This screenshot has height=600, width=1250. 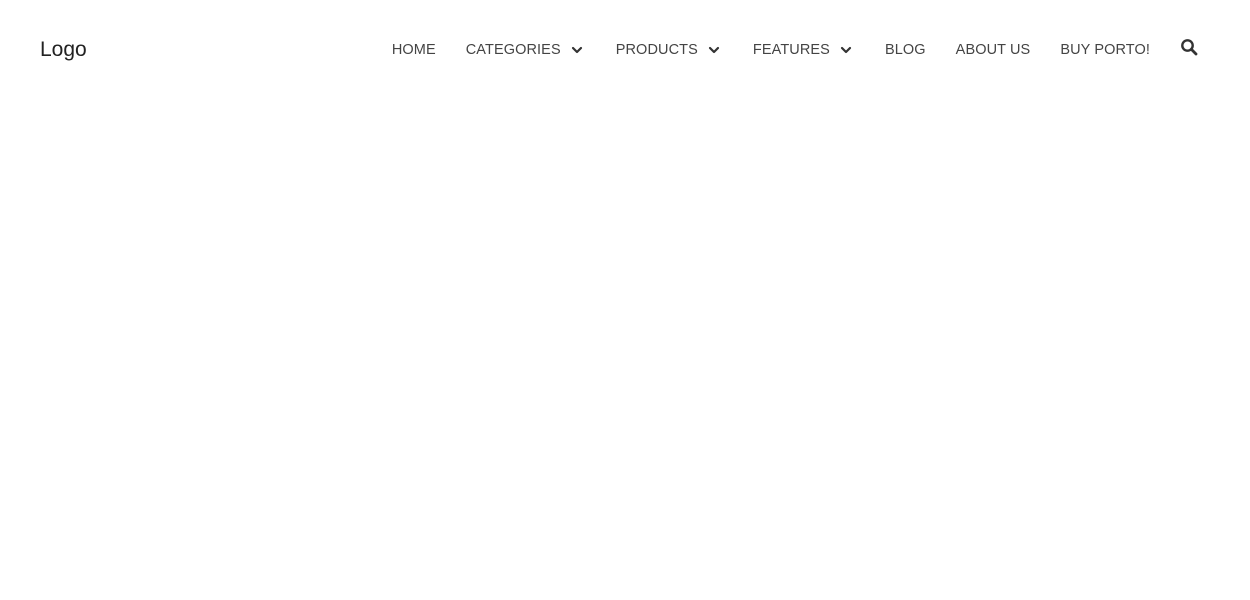 I want to click on nav-item-products: PRODUCTS, so click(x=668, y=50).